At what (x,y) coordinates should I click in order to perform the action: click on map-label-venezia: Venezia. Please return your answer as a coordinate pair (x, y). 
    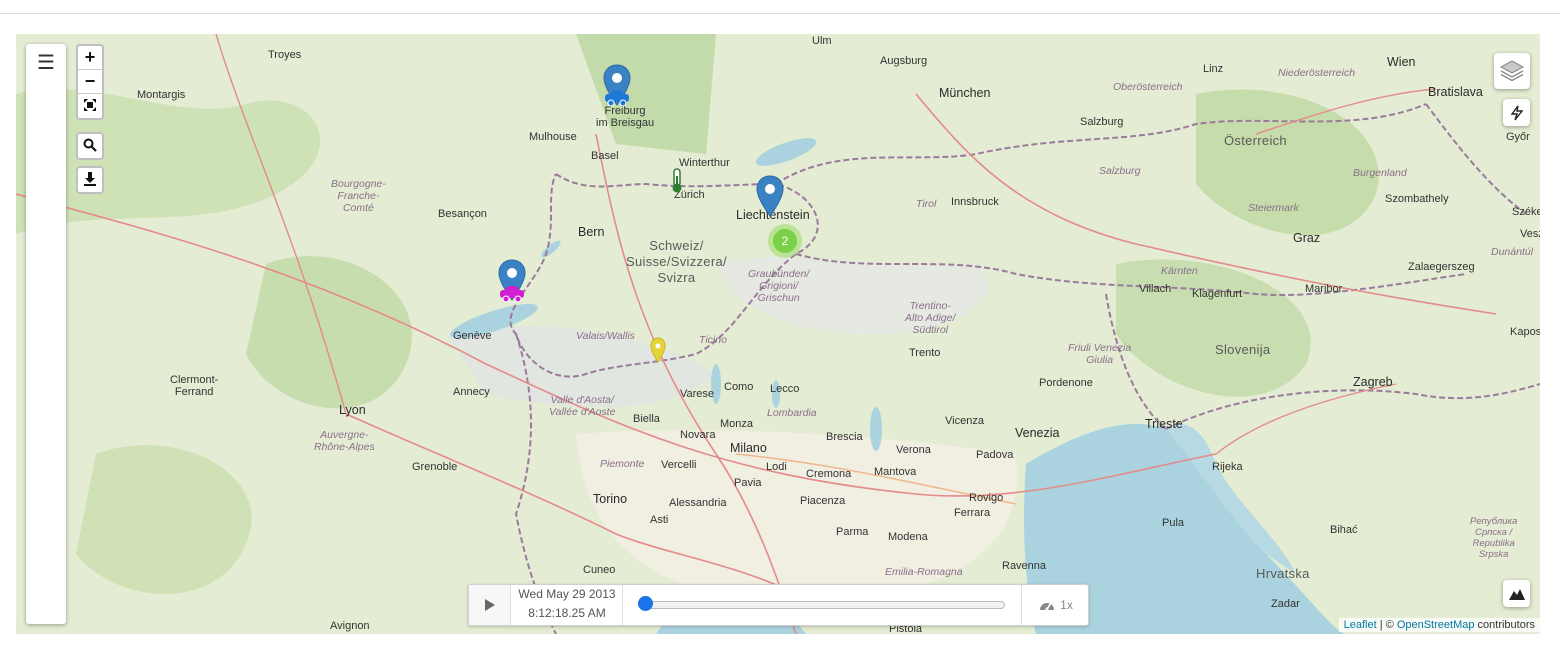
    Looking at the image, I should click on (1037, 433).